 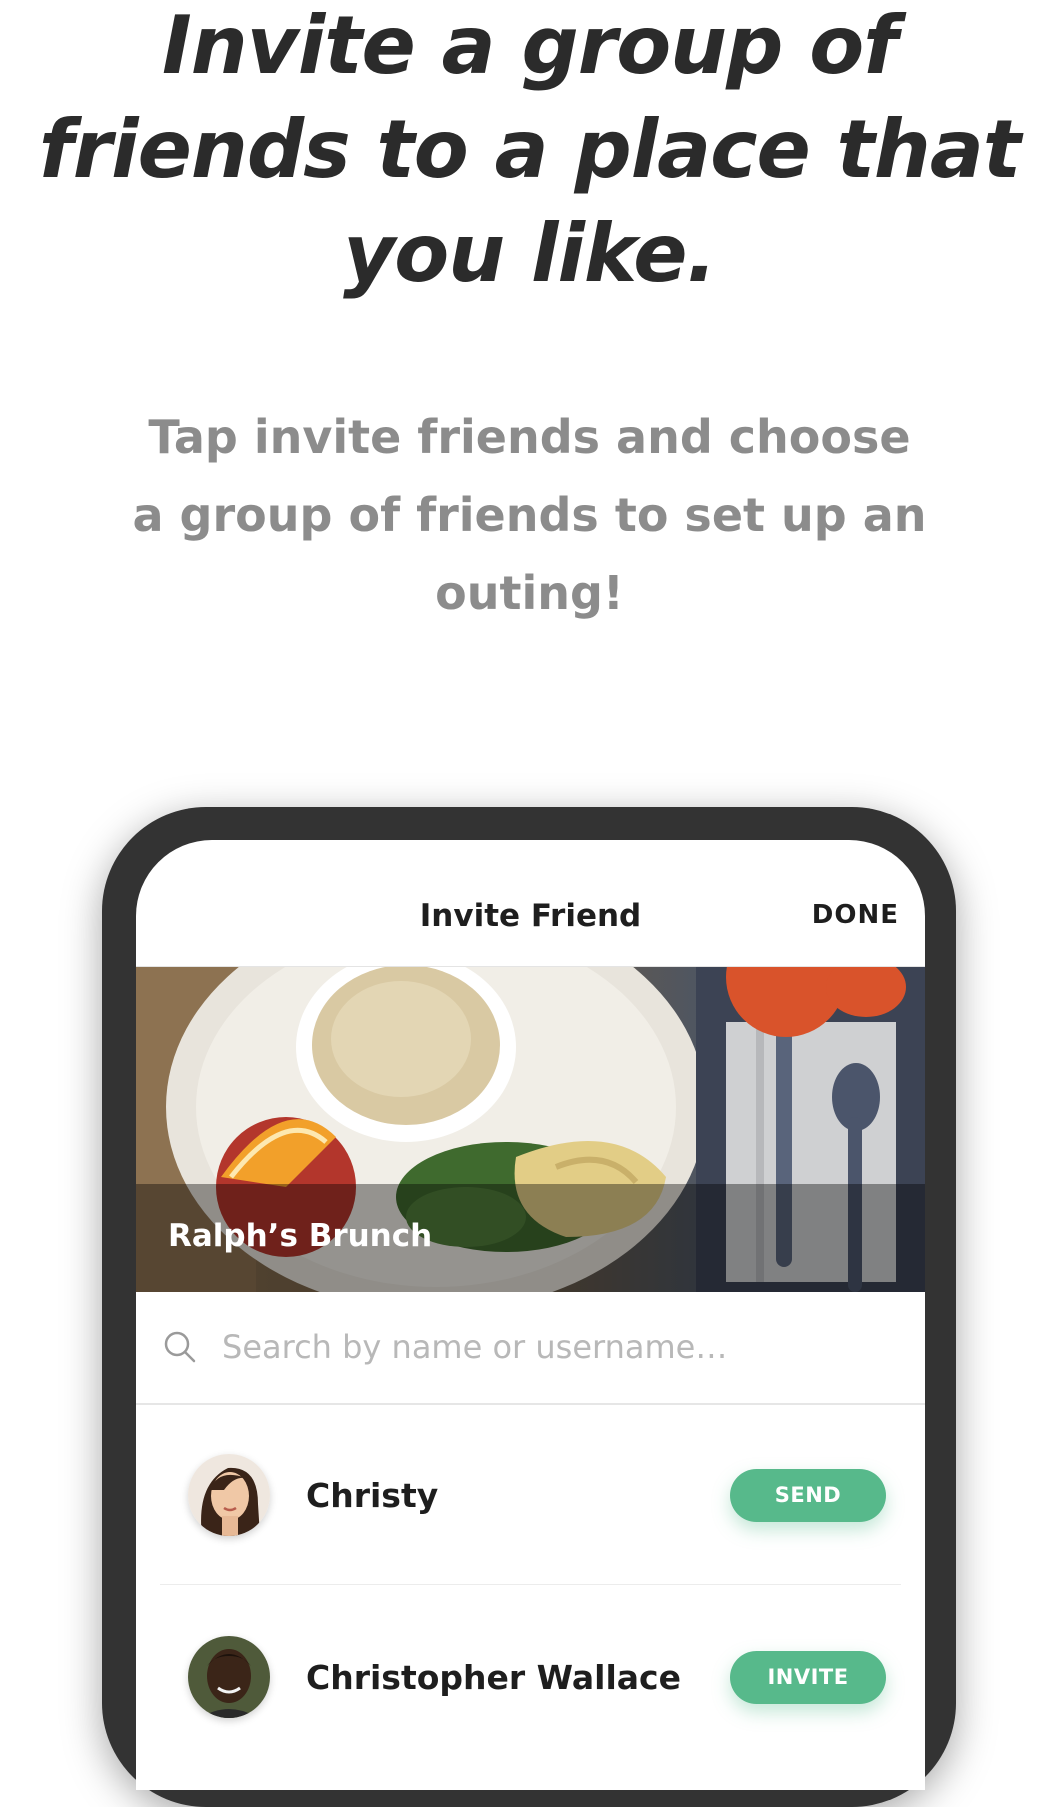 What do you see at coordinates (552, 1347) in the screenshot?
I see `search-input` at bounding box center [552, 1347].